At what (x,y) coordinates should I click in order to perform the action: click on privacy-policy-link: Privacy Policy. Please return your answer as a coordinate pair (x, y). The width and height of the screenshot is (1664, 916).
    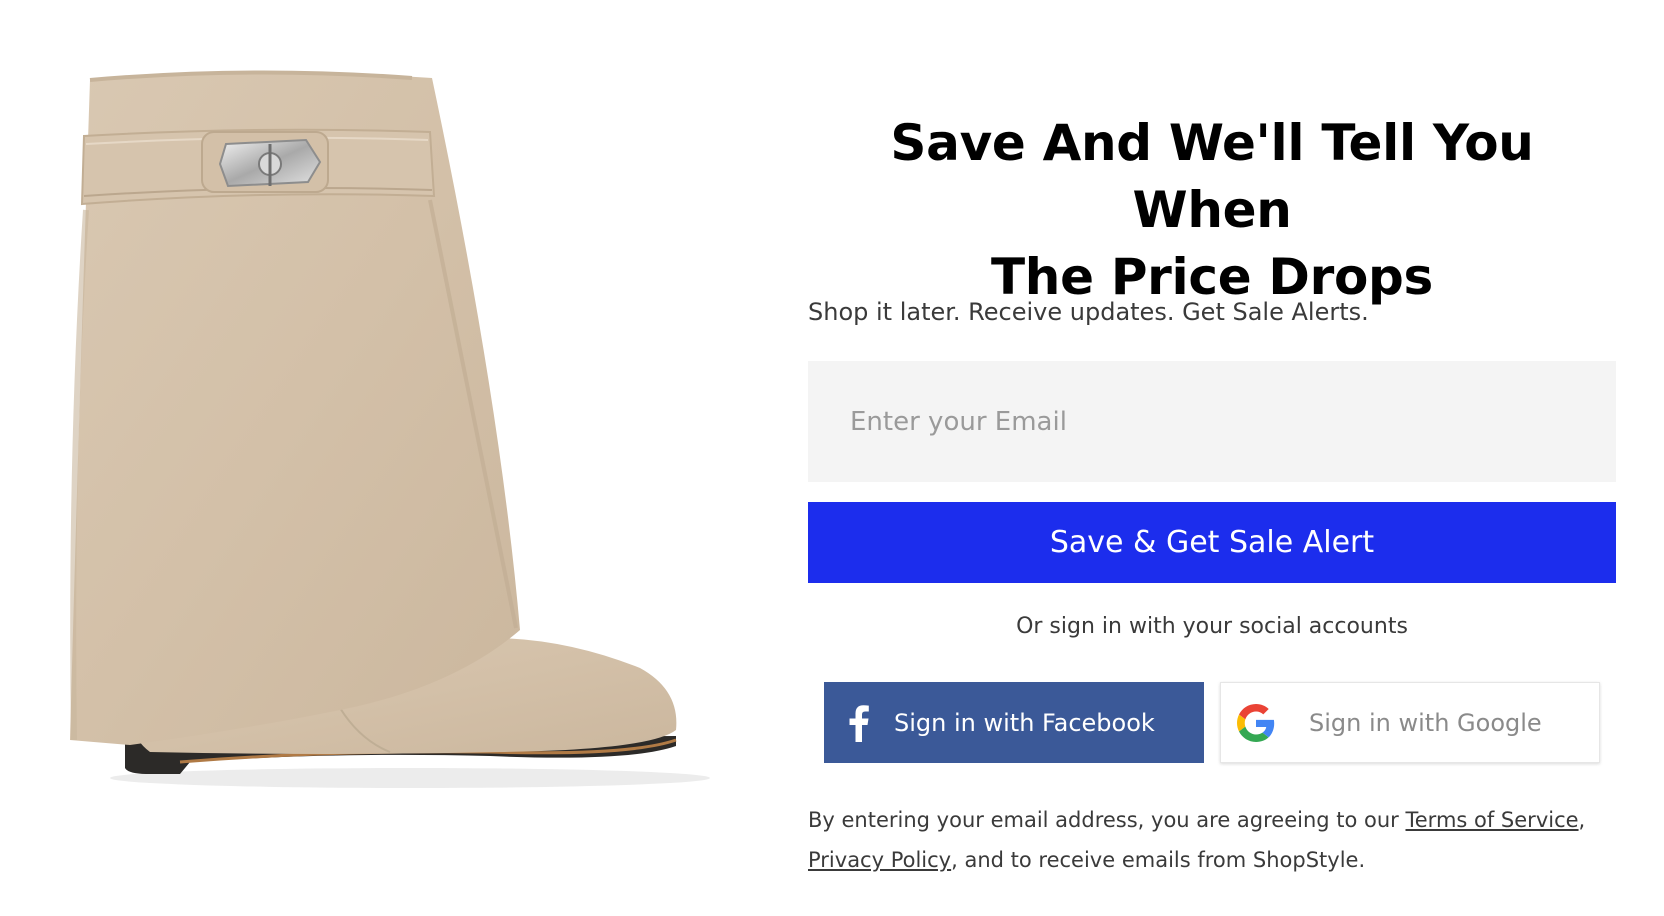
    Looking at the image, I should click on (879, 860).